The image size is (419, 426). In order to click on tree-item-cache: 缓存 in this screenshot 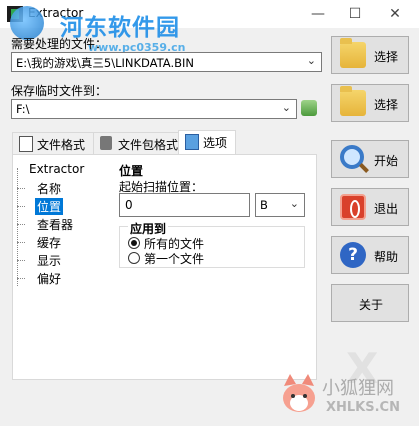, I will do `click(49, 242)`.